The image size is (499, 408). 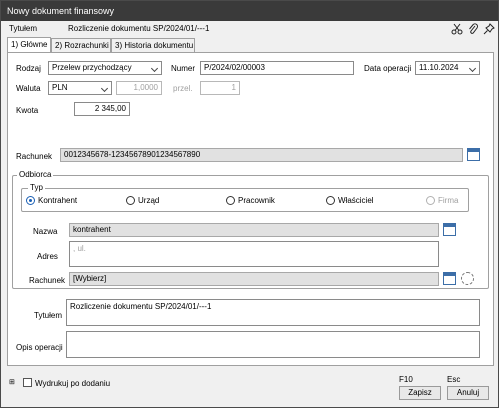 I want to click on tytulem-textarea: Rozliczenie dokumentu SP/2024/01/---1, so click(x=273, y=312).